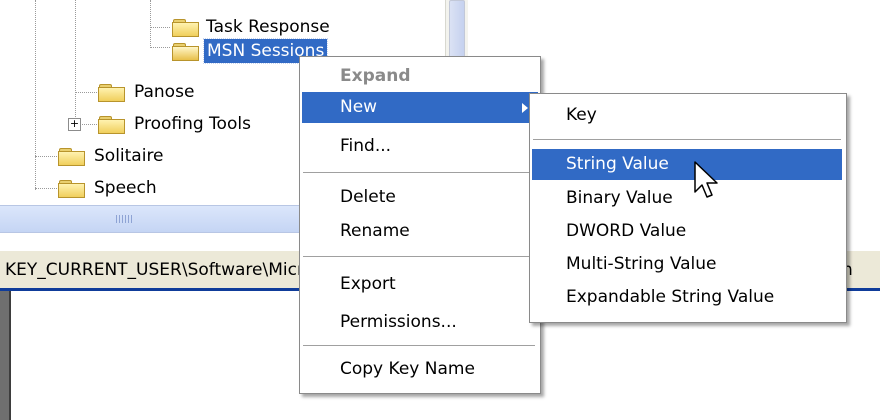 The height and width of the screenshot is (420, 880). Describe the element at coordinates (688, 231) in the screenshot. I see `submenu-item-dword-value: DWORD Value` at that location.